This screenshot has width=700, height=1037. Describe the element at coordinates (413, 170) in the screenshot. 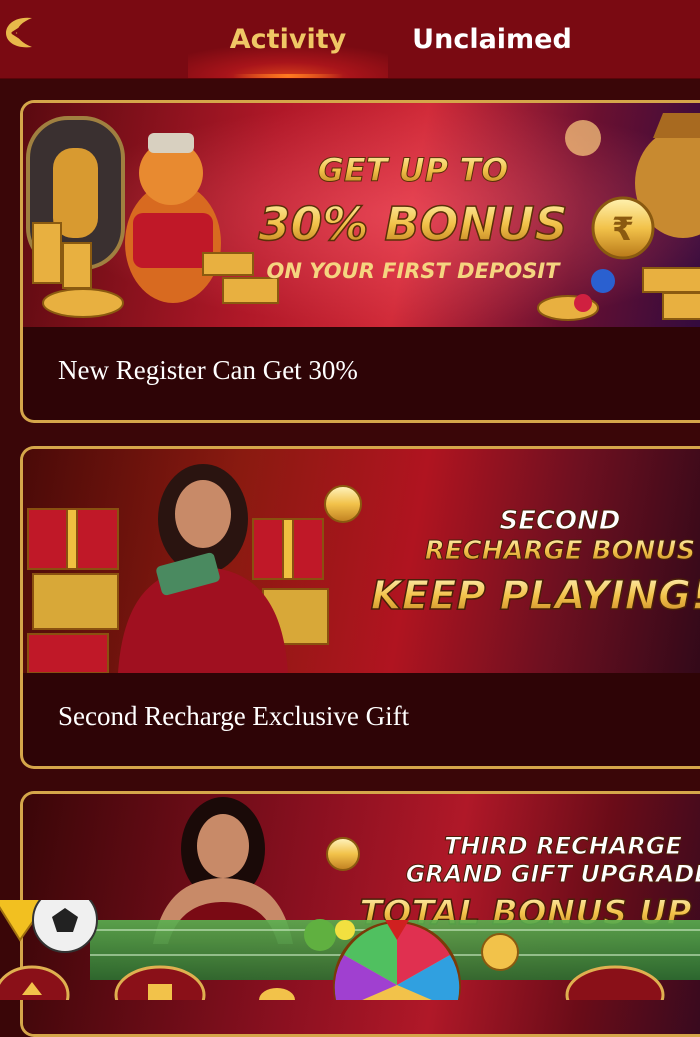

I see `banner-headline: GET UP TO` at that location.